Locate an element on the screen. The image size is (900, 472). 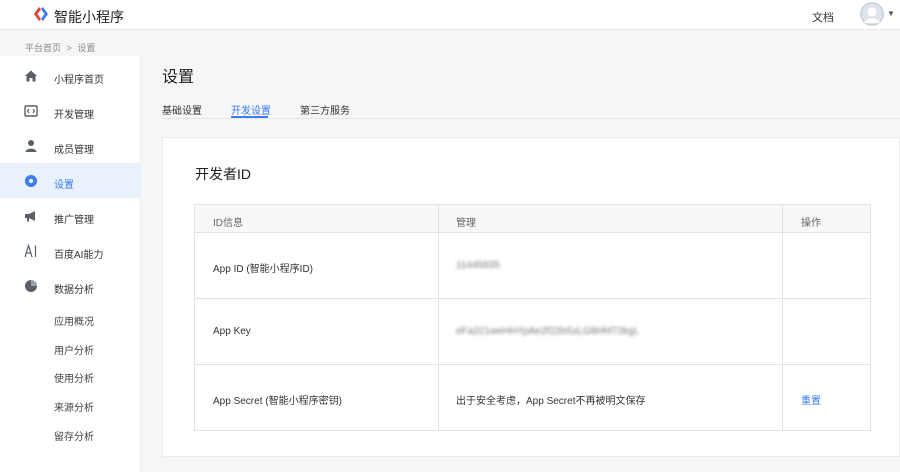
logo-icon is located at coordinates (41, 14).